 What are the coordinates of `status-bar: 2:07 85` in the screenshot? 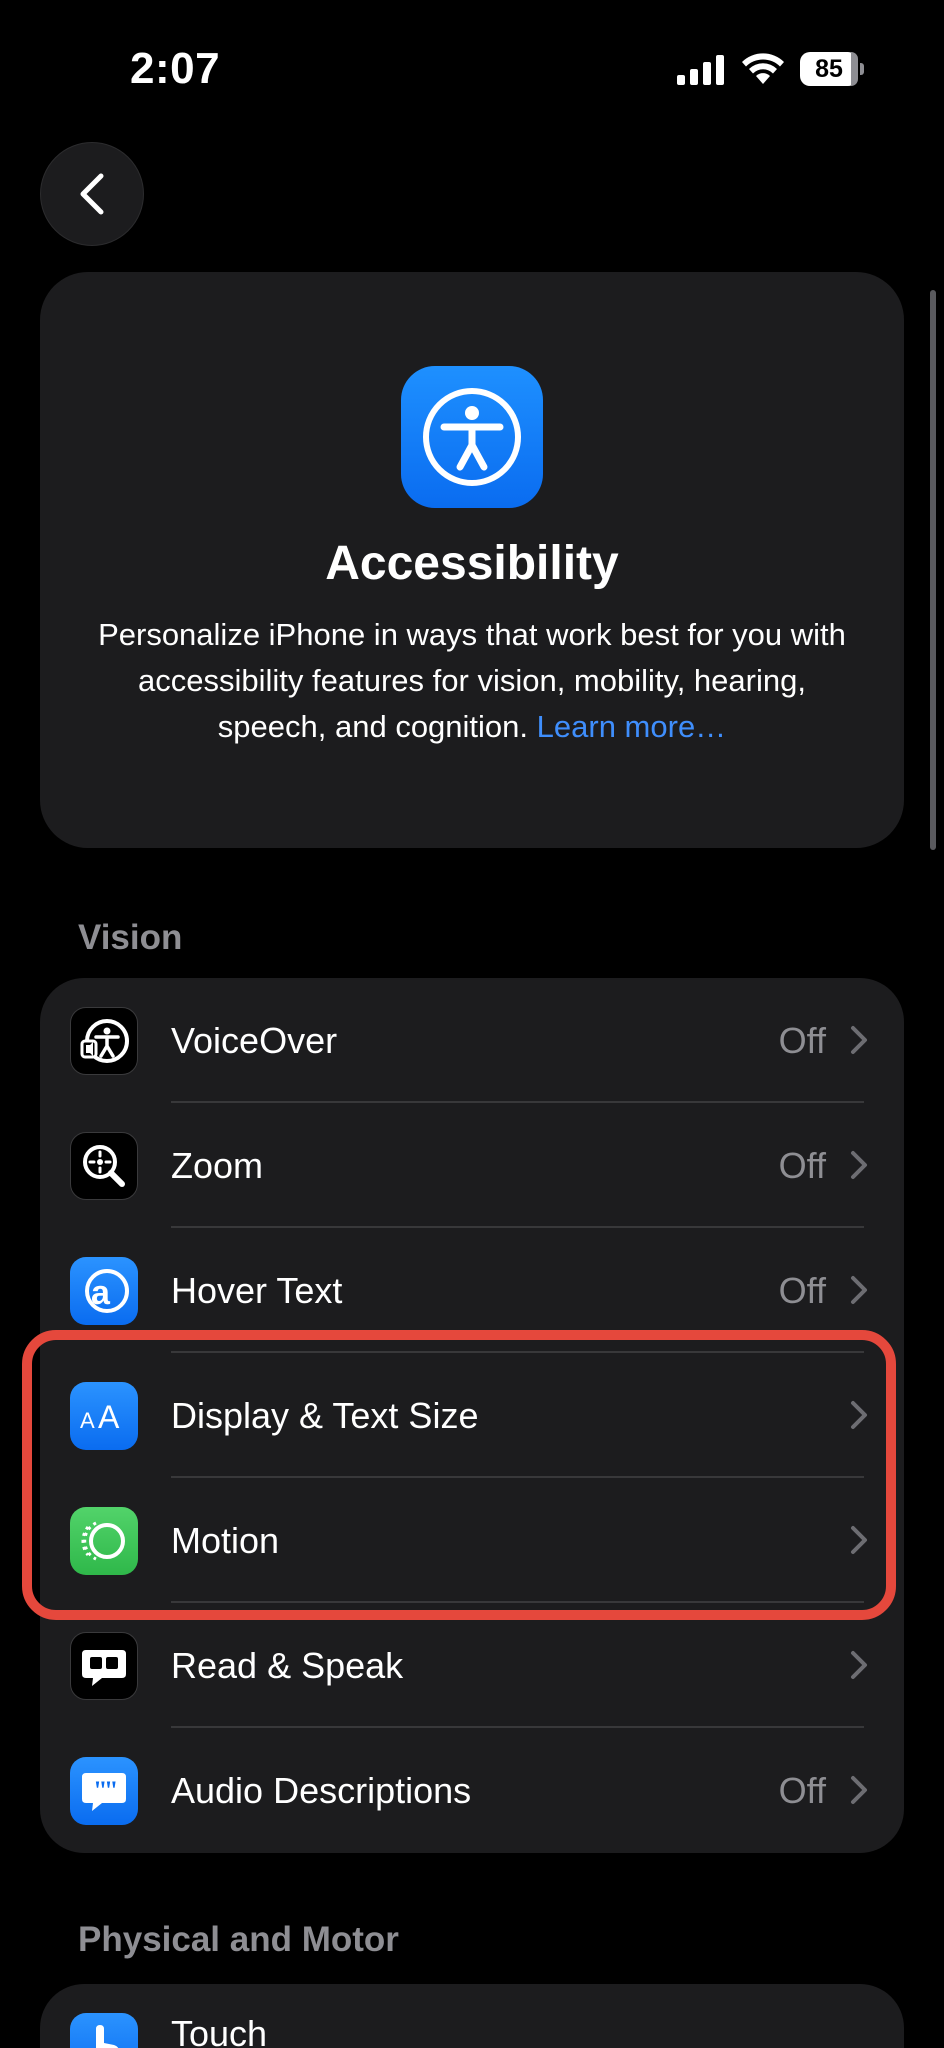 It's located at (472, 70).